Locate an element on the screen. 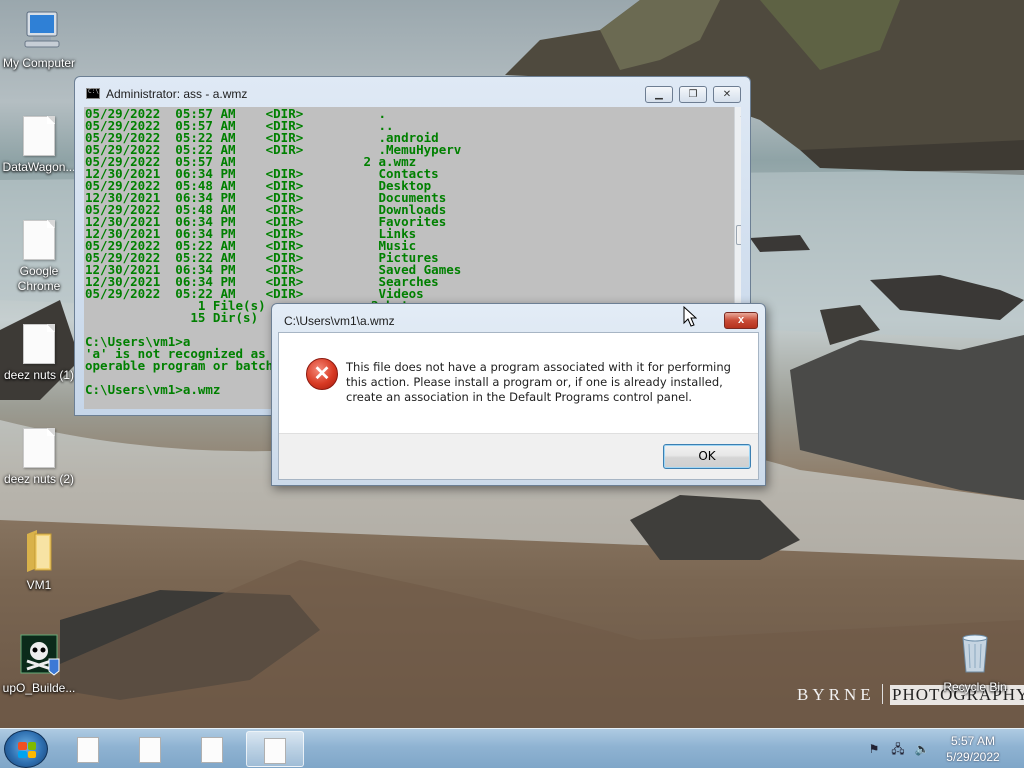  close-button: ✕ is located at coordinates (727, 94).